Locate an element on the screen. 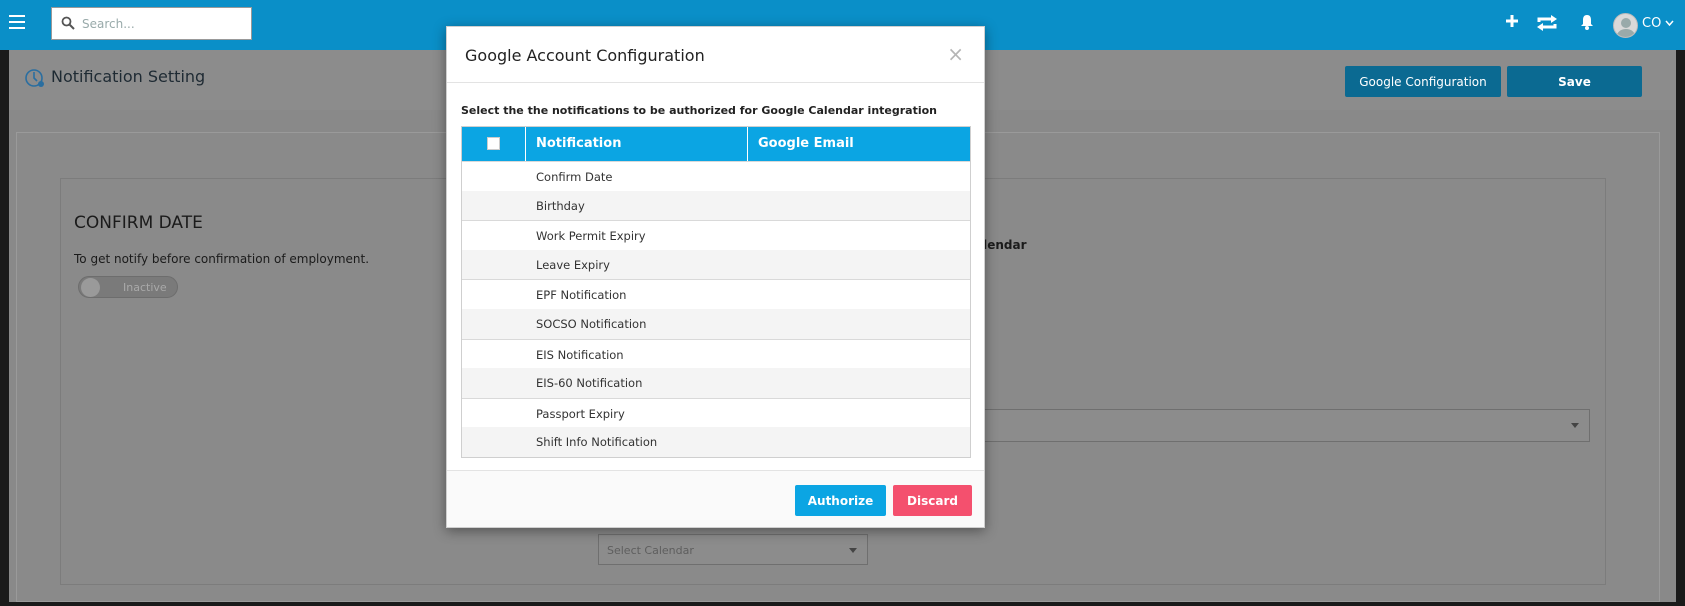 The image size is (1685, 606). notification-name: EIS Notification is located at coordinates (580, 354).